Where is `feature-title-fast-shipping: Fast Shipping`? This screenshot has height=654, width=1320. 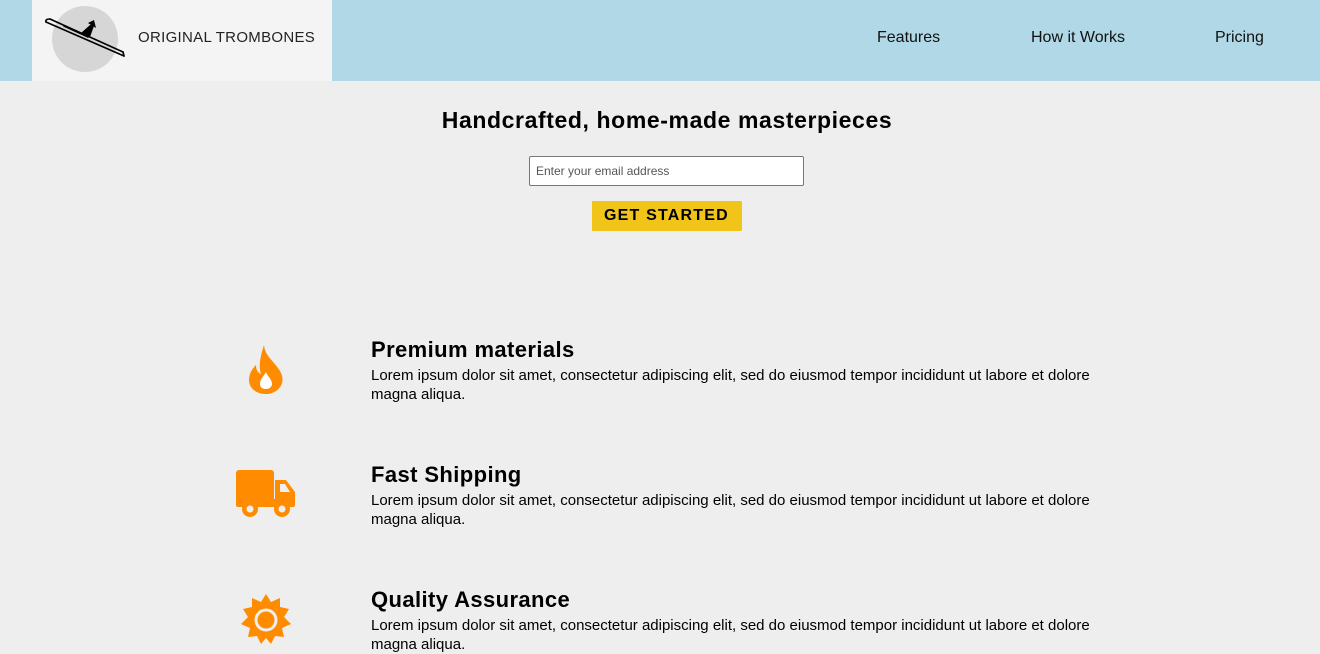
feature-title-fast-shipping: Fast Shipping is located at coordinates (446, 474).